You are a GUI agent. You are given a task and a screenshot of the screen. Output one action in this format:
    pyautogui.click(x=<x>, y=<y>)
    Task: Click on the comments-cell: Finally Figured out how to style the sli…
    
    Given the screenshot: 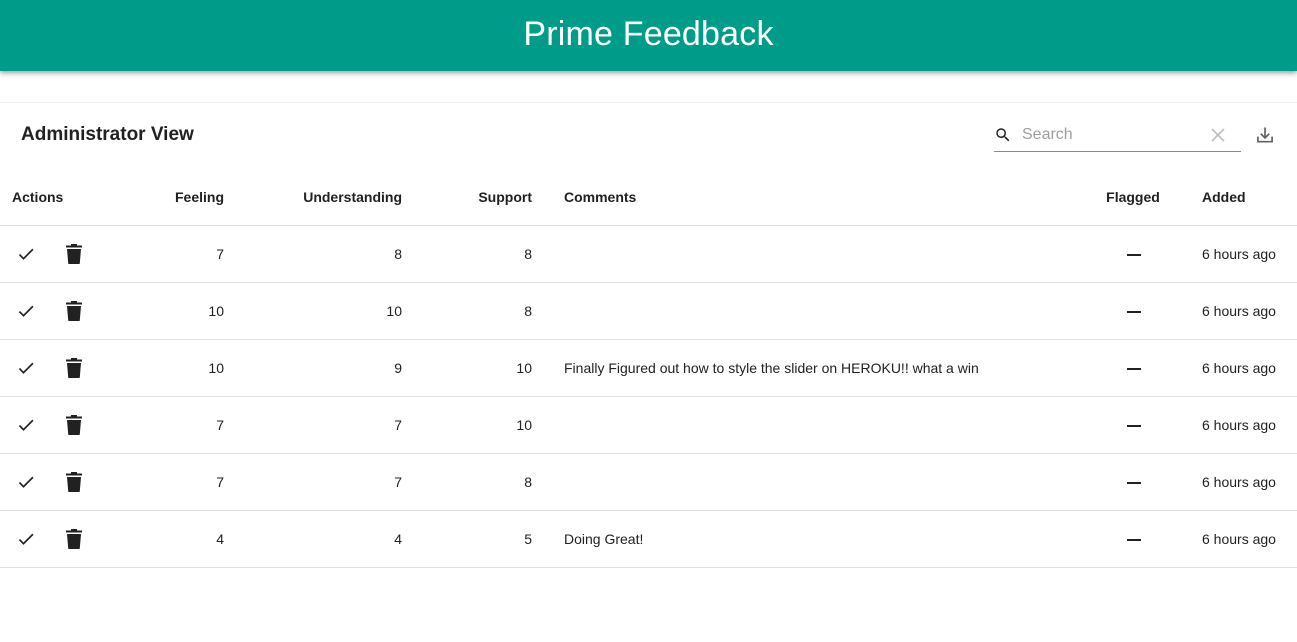 What is the action you would take?
    pyautogui.click(x=798, y=368)
    